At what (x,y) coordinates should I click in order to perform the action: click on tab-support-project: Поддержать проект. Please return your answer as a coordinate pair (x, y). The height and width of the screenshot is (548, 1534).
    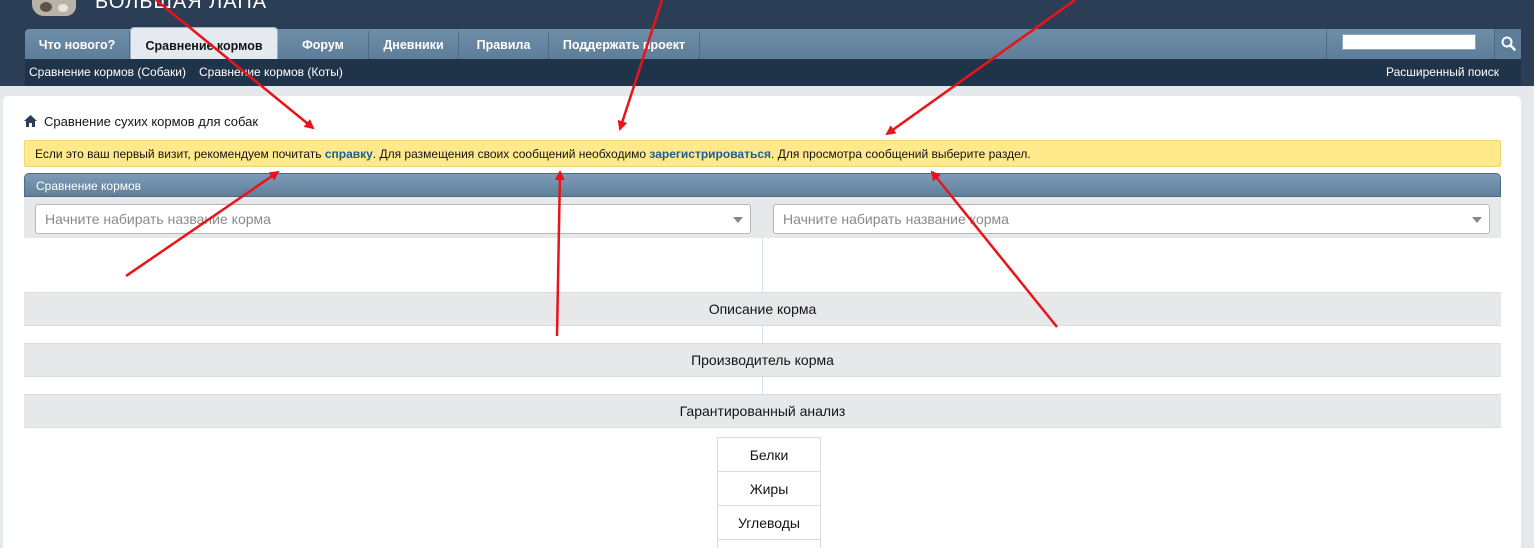
    Looking at the image, I should click on (624, 46).